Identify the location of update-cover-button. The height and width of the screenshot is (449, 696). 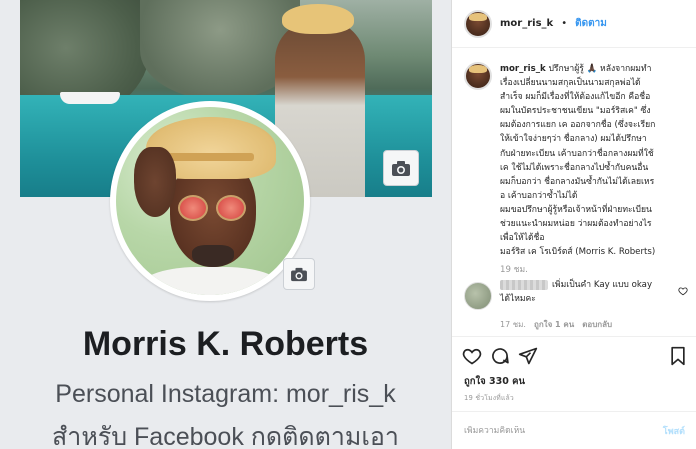
(401, 168).